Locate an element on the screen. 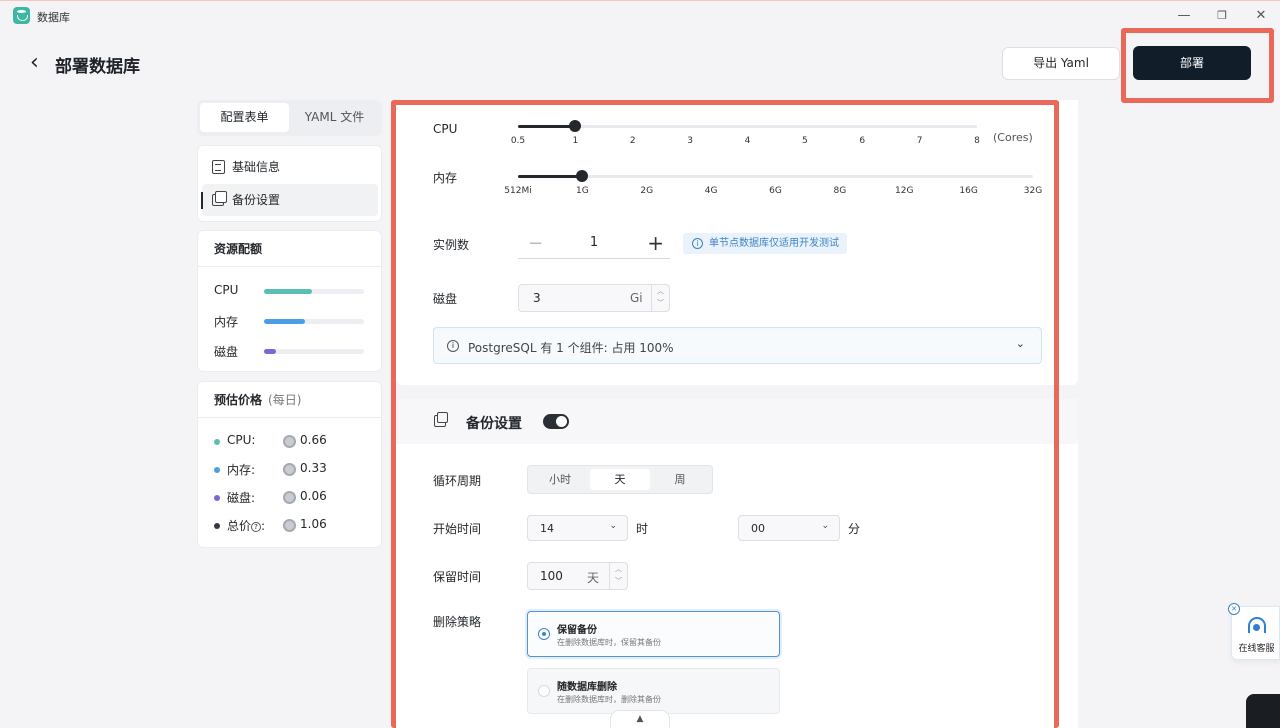  section-nav: 基础信息 备份设置 is located at coordinates (289, 183).